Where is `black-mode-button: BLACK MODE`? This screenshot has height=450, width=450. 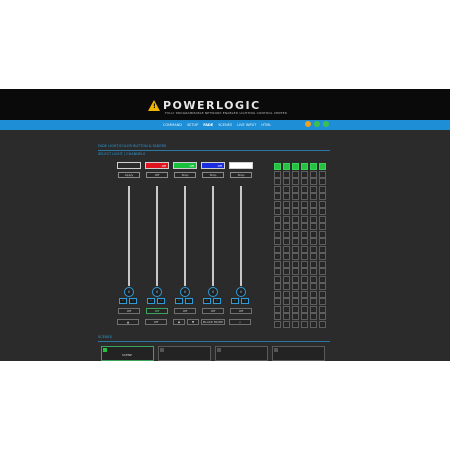
black-mode-button: BLACK MODE is located at coordinates (213, 322).